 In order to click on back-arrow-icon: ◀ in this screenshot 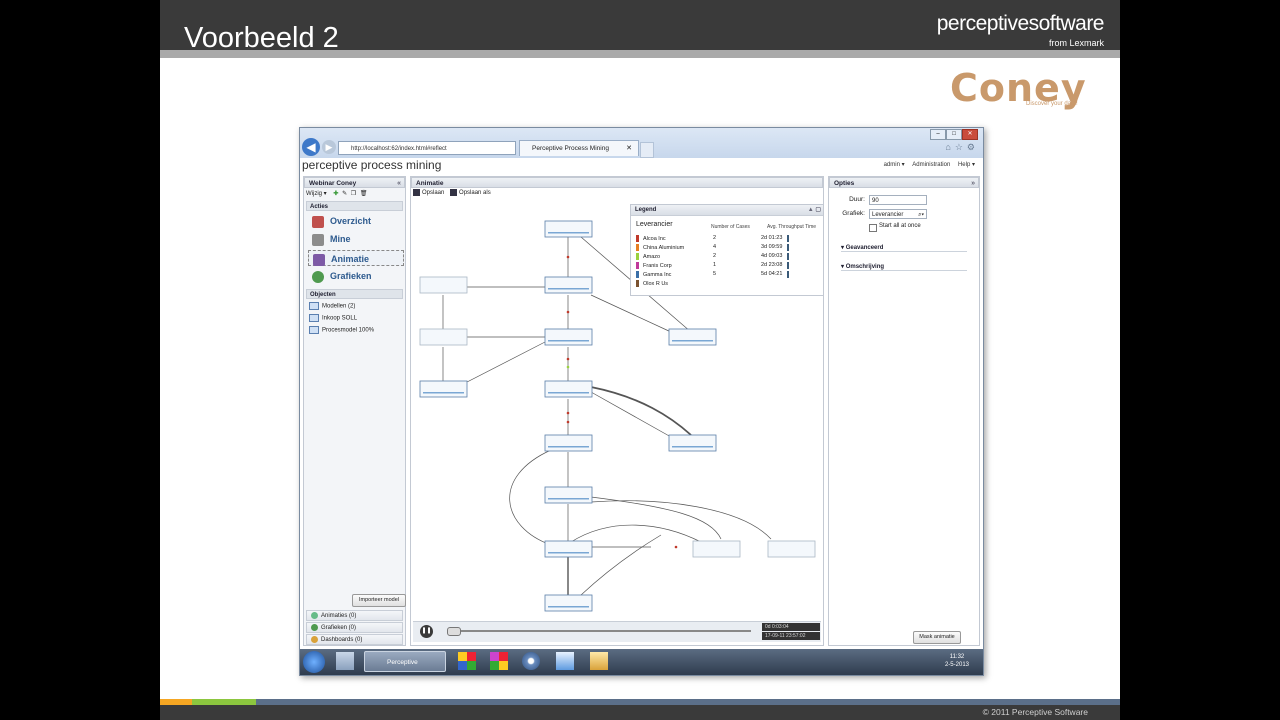, I will do `click(311, 147)`.